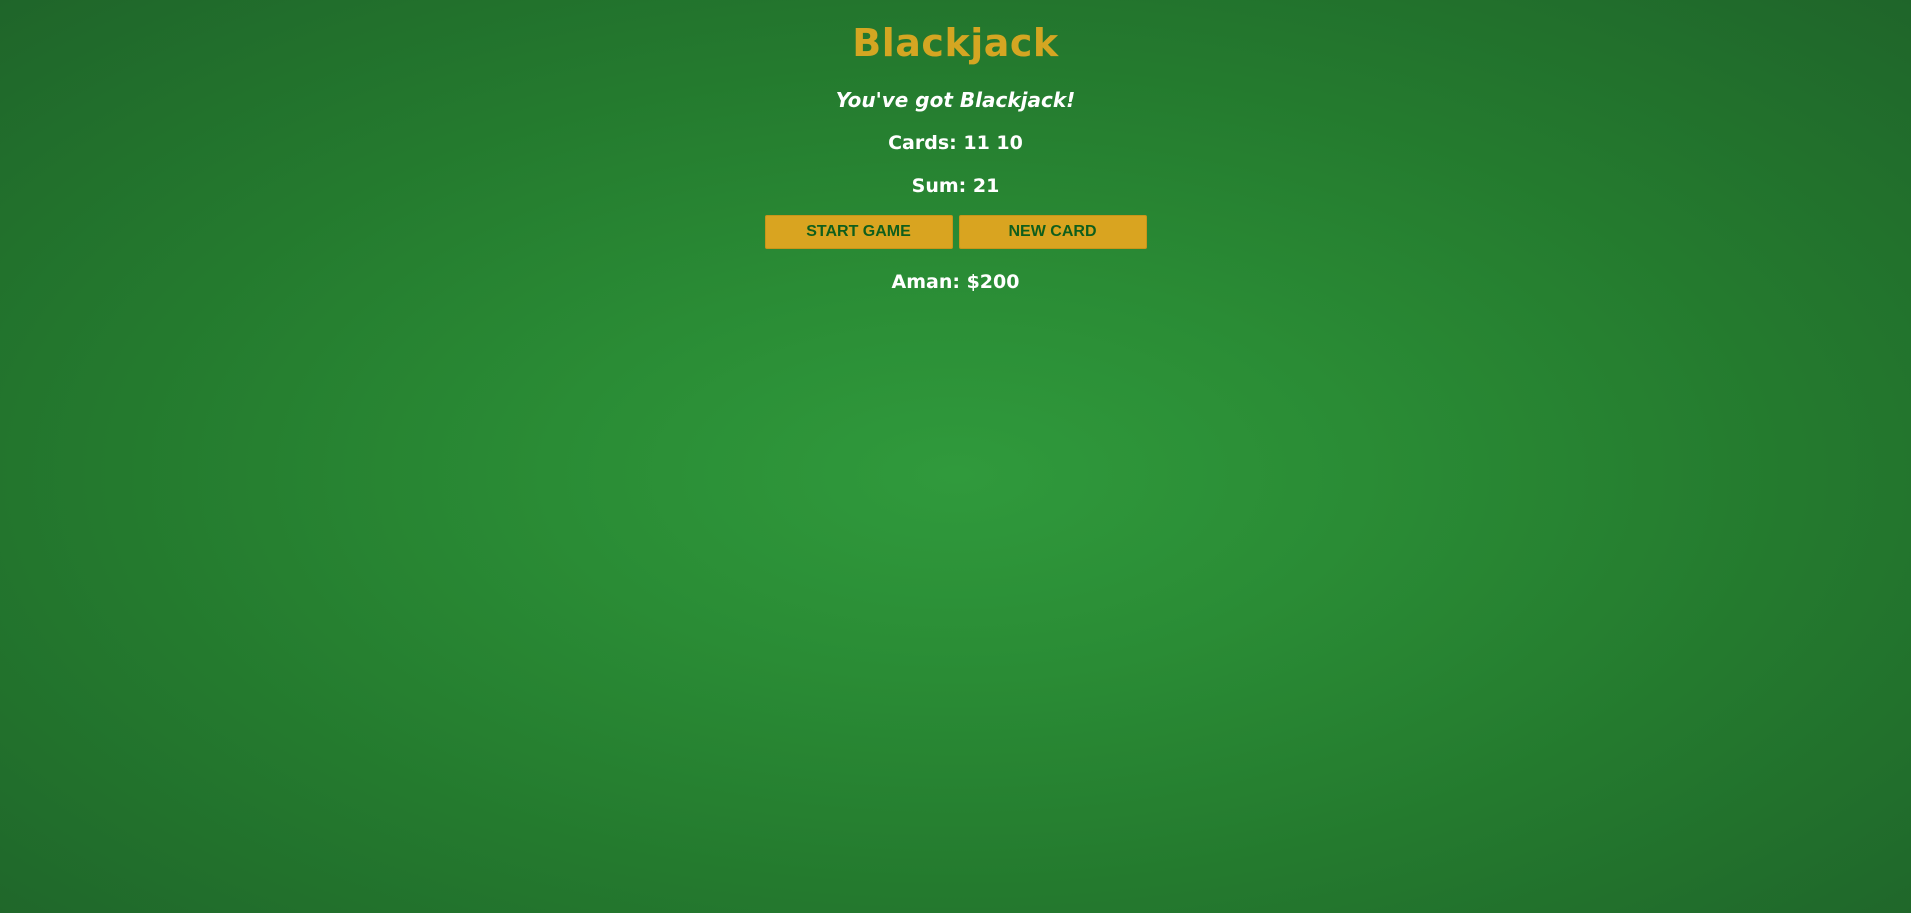 This screenshot has height=913, width=1911. I want to click on start-game-button: START GAME, so click(858, 232).